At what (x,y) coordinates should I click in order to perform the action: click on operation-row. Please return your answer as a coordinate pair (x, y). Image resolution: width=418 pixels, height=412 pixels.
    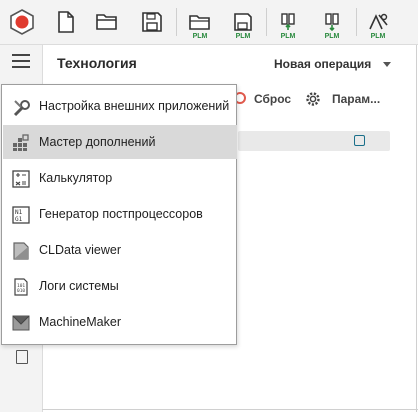
    Looking at the image, I should click on (314, 141).